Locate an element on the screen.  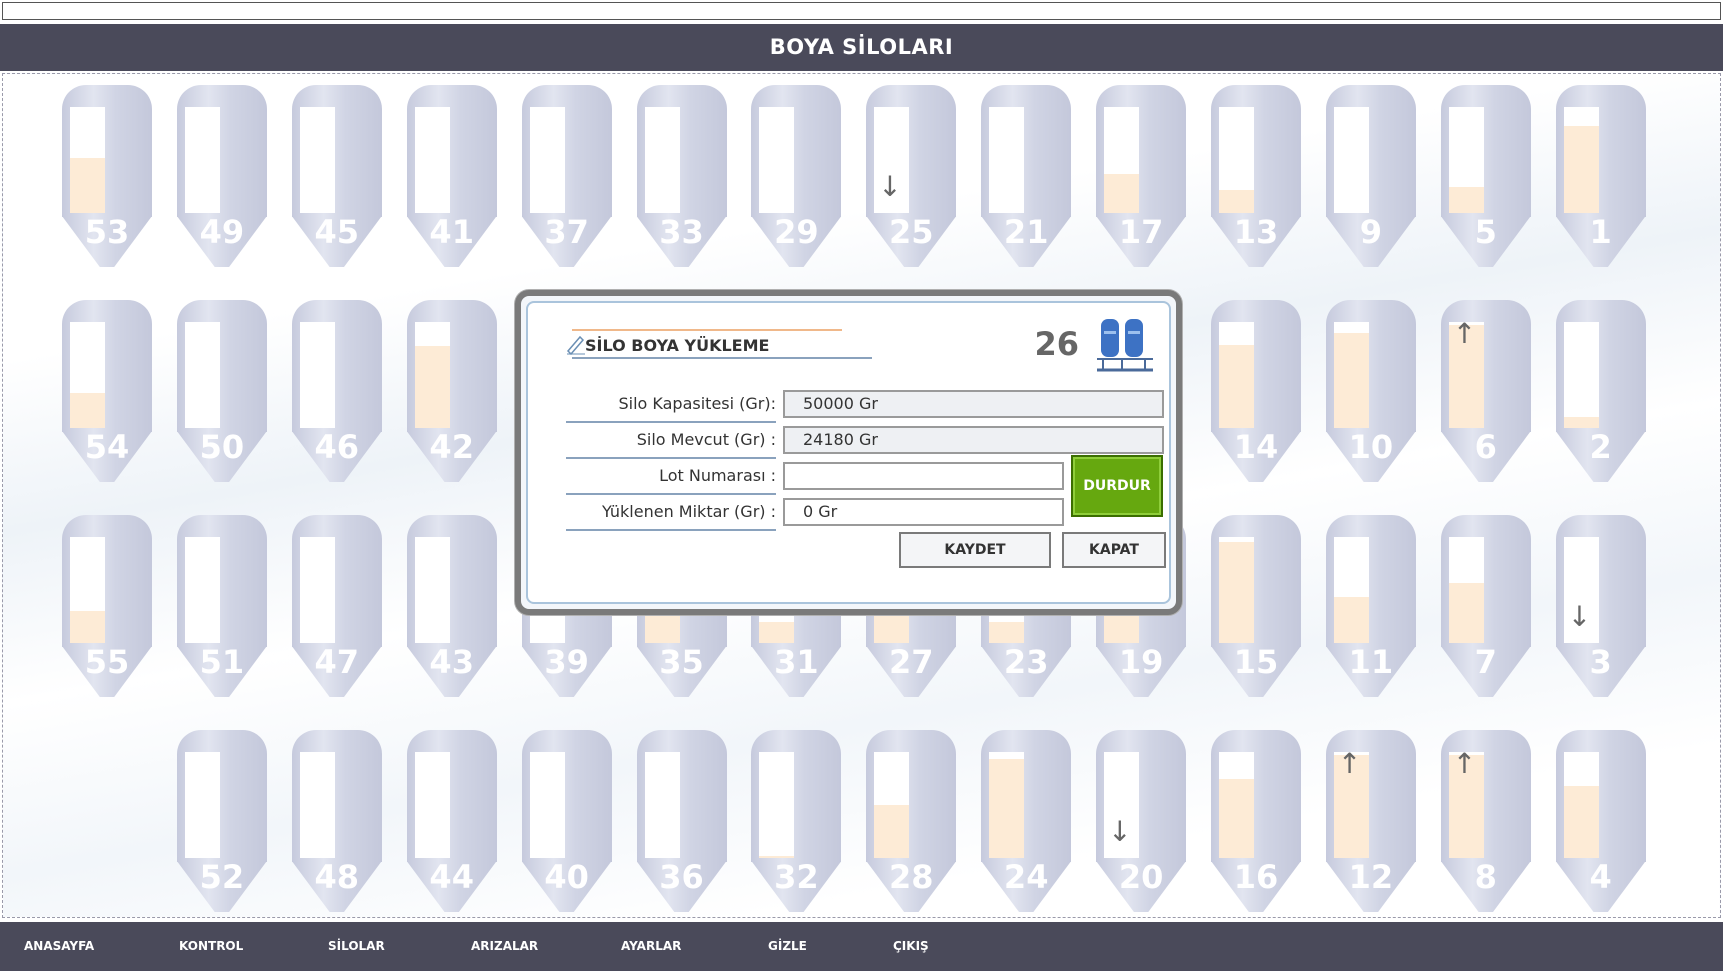
silo-11: 11 is located at coordinates (1370, 606).